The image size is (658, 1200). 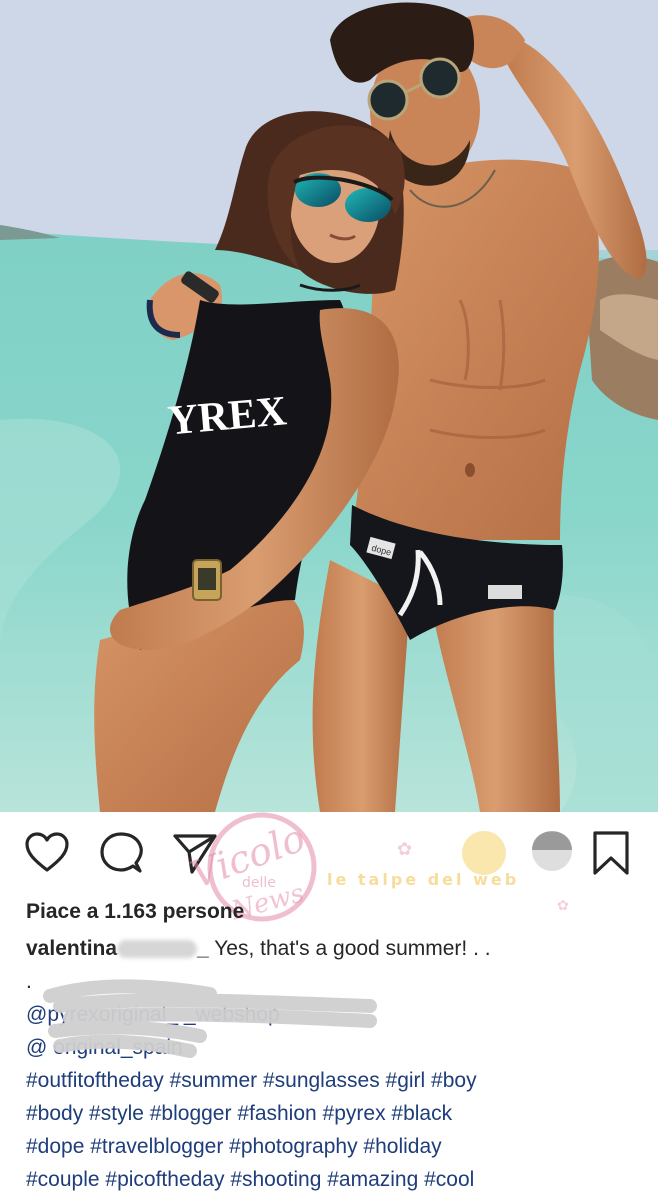 What do you see at coordinates (329, 853) in the screenshot?
I see `post-action-bar` at bounding box center [329, 853].